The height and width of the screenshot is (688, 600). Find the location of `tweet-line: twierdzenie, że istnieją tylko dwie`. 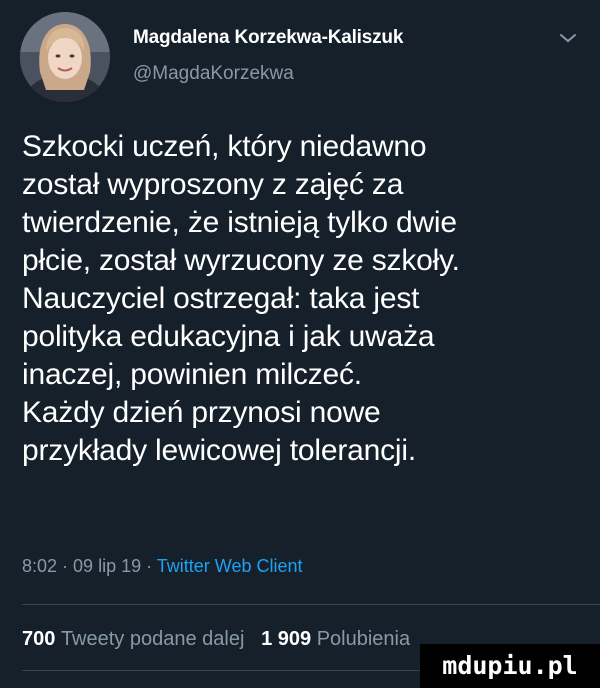

tweet-line: twierdzenie, że istnieją tylko dwie is located at coordinates (239, 222).